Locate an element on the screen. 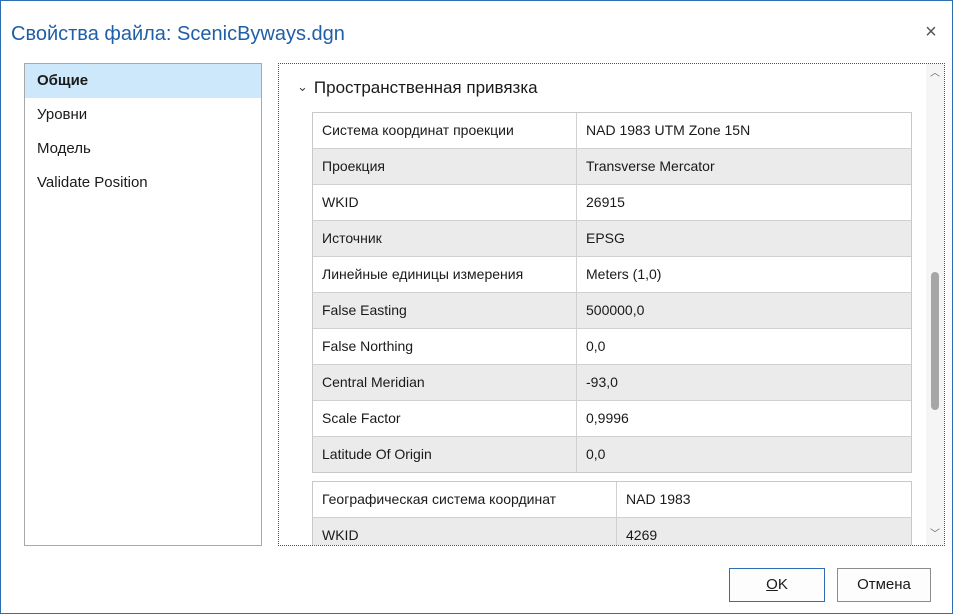 The image size is (953, 614). property-name: False Northing is located at coordinates (445, 346).